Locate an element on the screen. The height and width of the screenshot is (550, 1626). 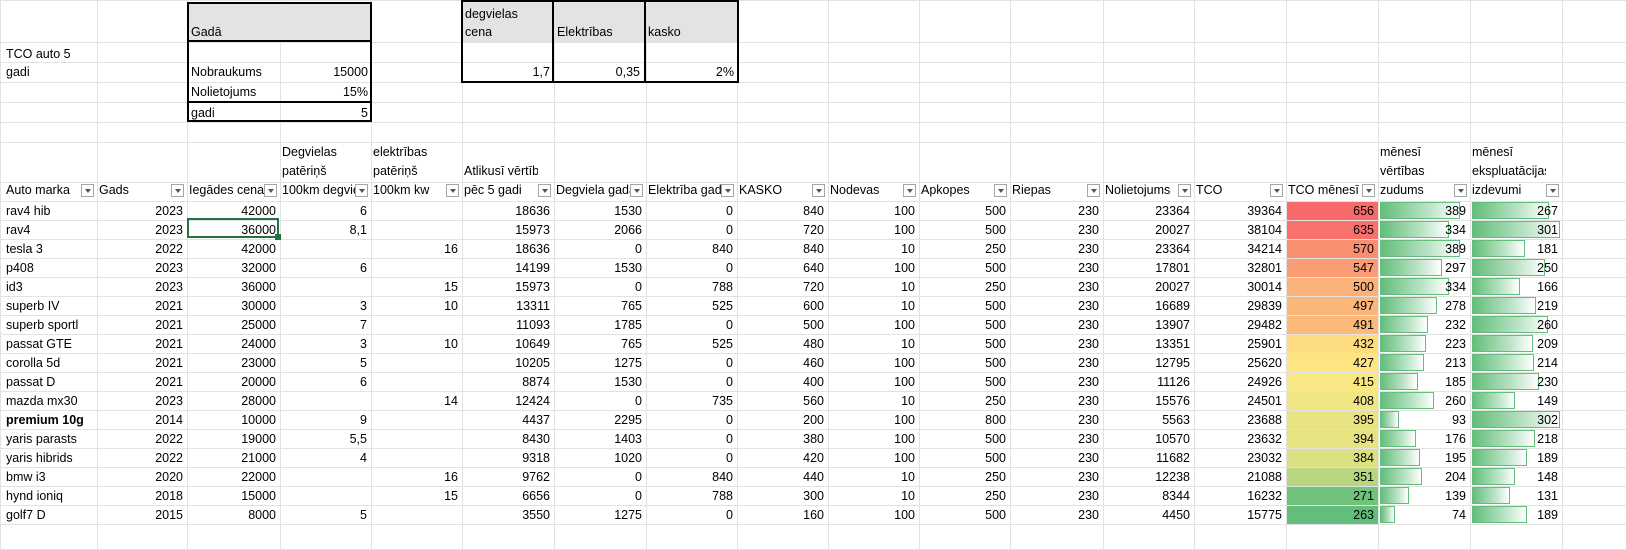
car-name-cell: hynd ioniq is located at coordinates (51, 496).